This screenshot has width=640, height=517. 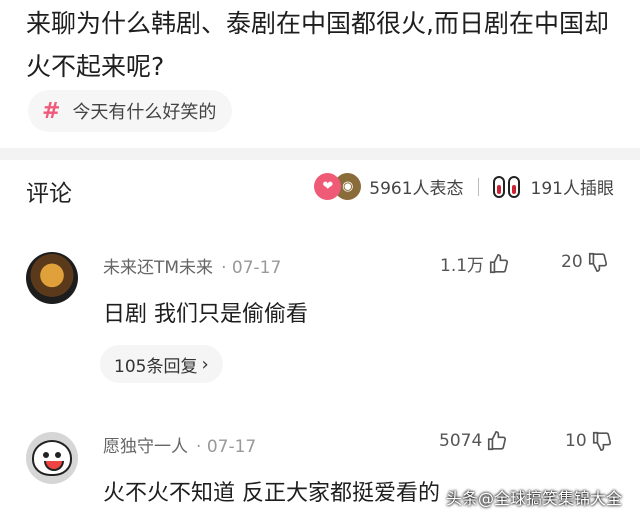 I want to click on question-title: 来聊为什么韩剧、泰剧在中国都很火,而日剧在中国却火不起来呢?, so click(x=317, y=45).